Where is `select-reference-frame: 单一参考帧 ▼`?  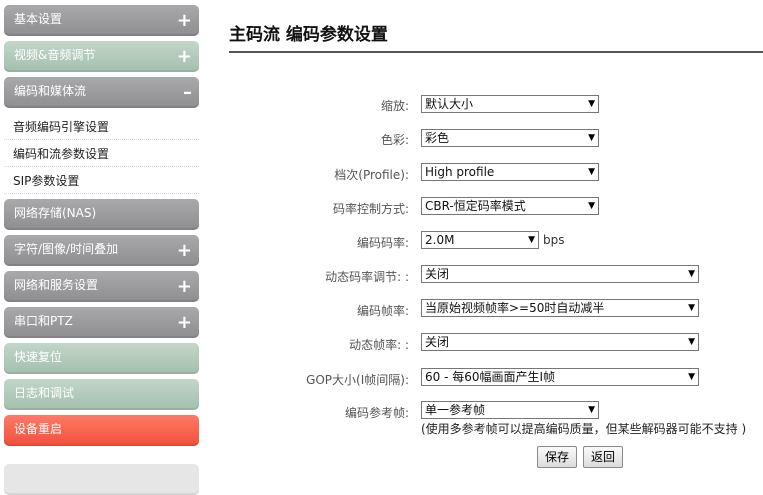 select-reference-frame: 单一参考帧 ▼ is located at coordinates (510, 410).